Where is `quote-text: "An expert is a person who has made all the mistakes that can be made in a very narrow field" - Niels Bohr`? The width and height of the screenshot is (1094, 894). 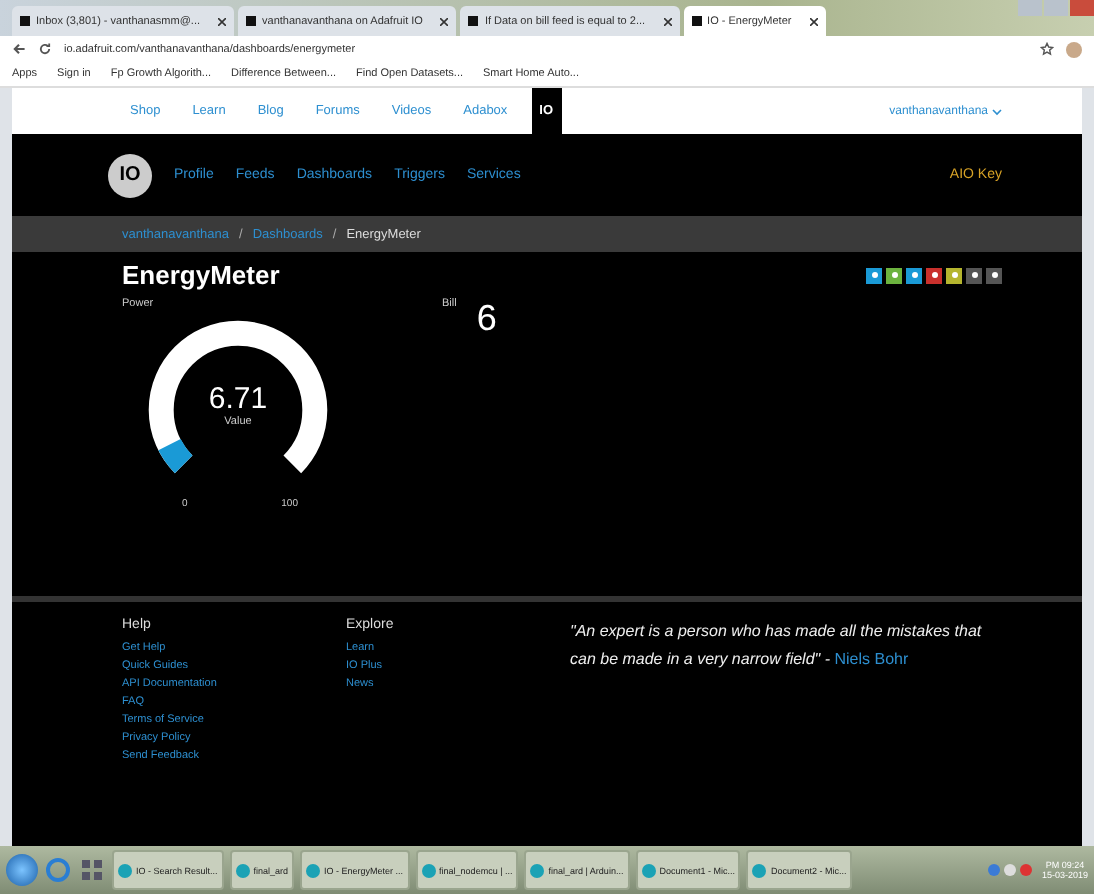 quote-text: "An expert is a person who has made all the mistakes that can be made in a very narrow field" - Niels Bohr is located at coordinates (777, 646).